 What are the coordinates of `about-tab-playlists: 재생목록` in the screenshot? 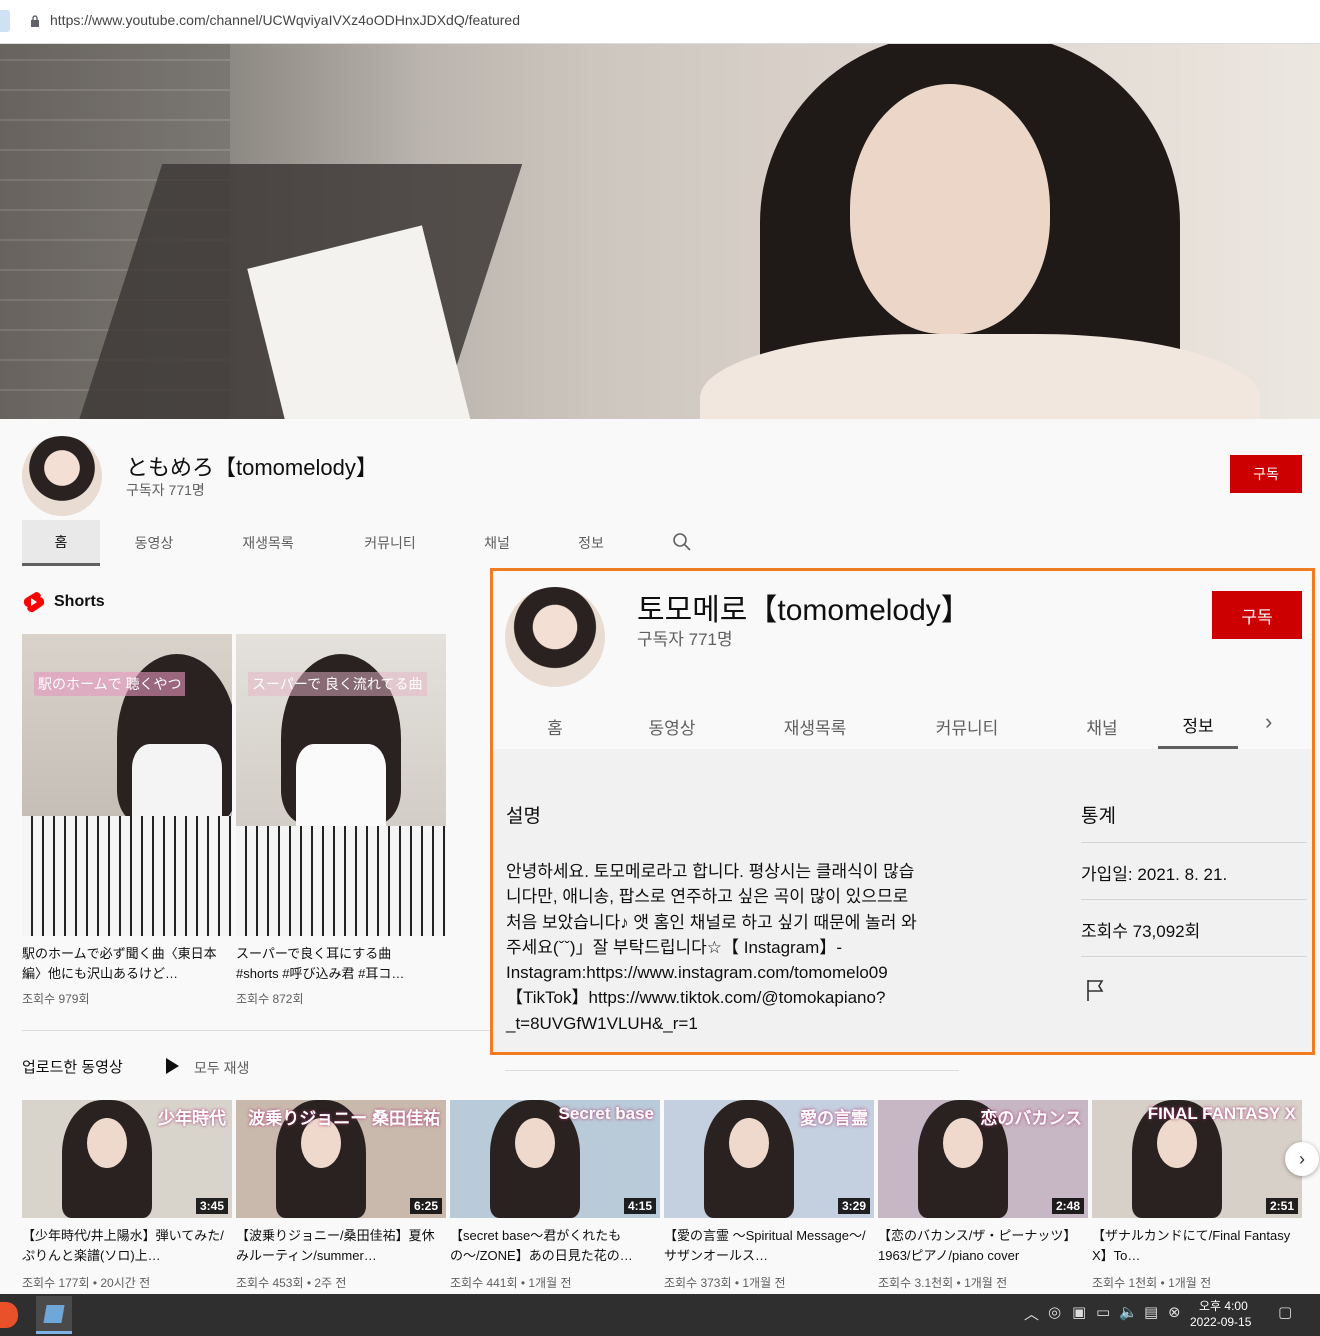 It's located at (815, 726).